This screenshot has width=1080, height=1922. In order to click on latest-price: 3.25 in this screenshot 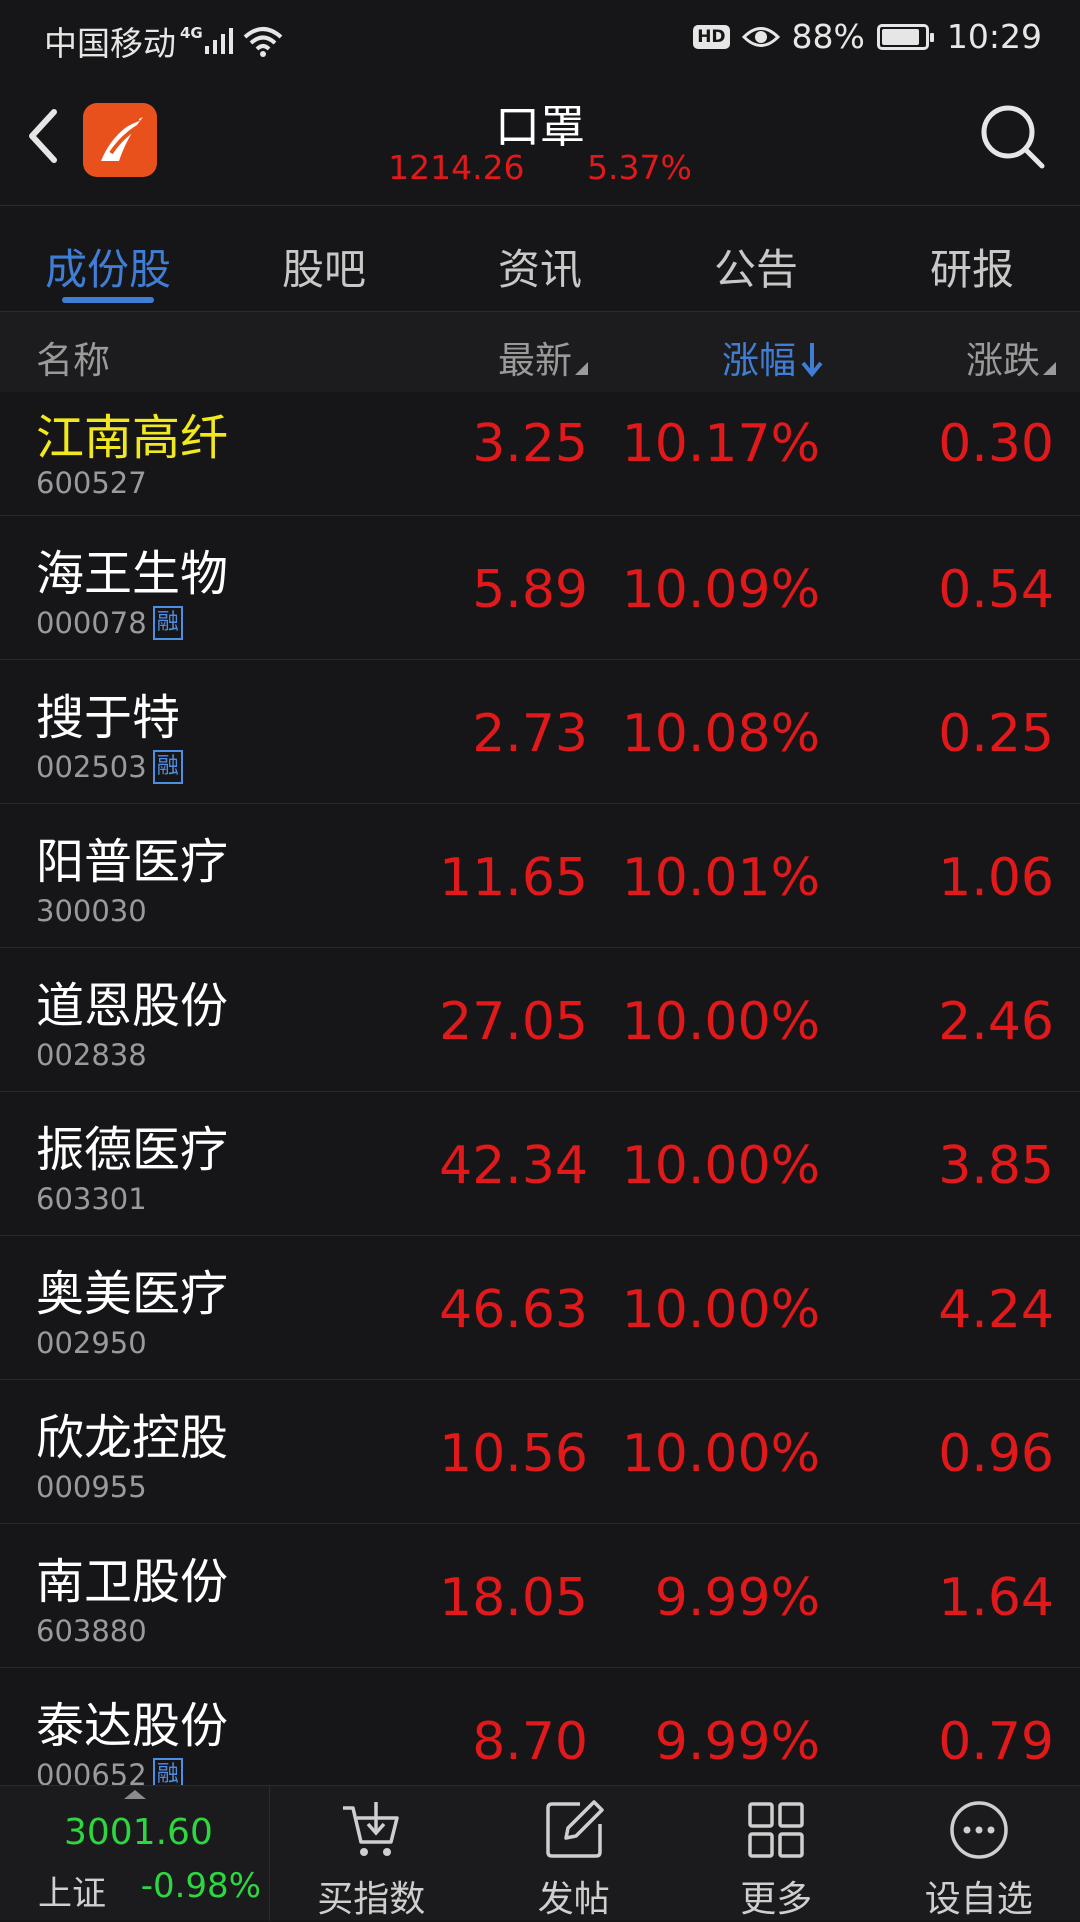, I will do `click(530, 444)`.